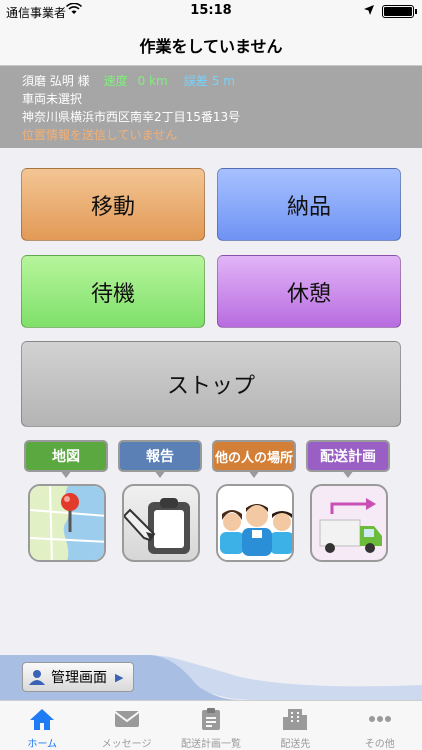 Image resolution: width=422 pixels, height=750 pixels. What do you see at coordinates (210, 719) in the screenshot?
I see `clipboard-icon` at bounding box center [210, 719].